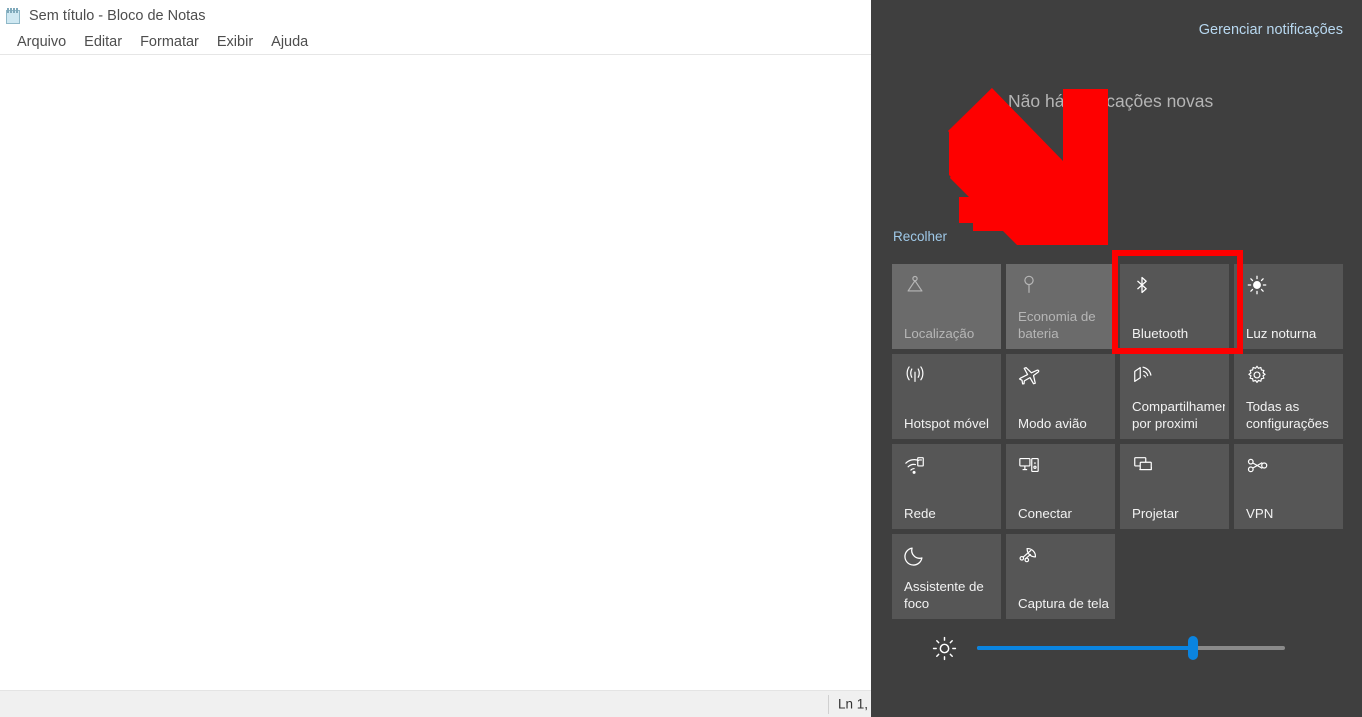  I want to click on quick-action-label: Bluetooth, so click(1160, 333).